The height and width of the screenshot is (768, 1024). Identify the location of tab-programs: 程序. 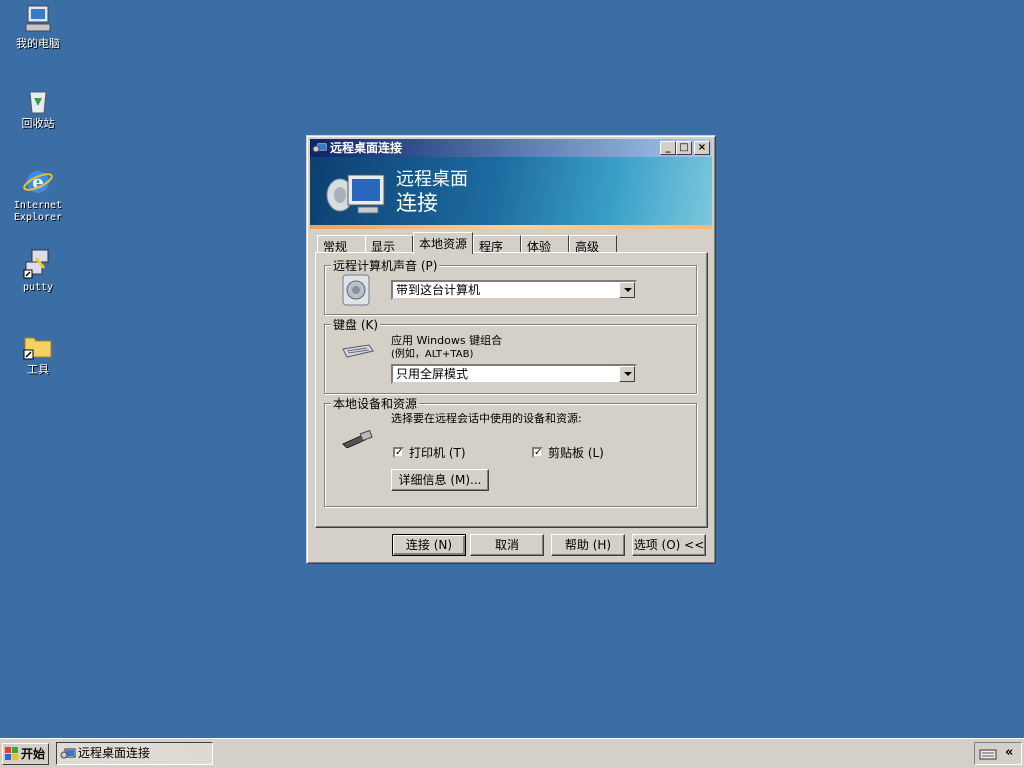
(497, 244).